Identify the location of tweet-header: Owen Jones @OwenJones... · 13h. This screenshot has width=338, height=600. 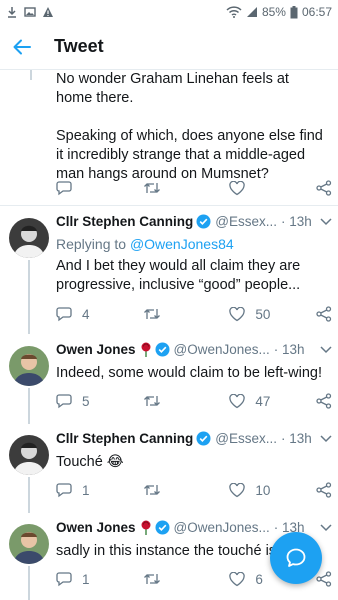
(194, 349).